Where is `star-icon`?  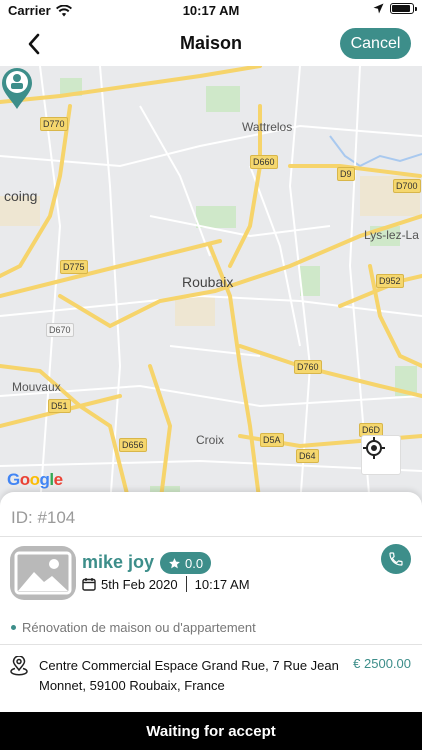
star-icon is located at coordinates (174, 562).